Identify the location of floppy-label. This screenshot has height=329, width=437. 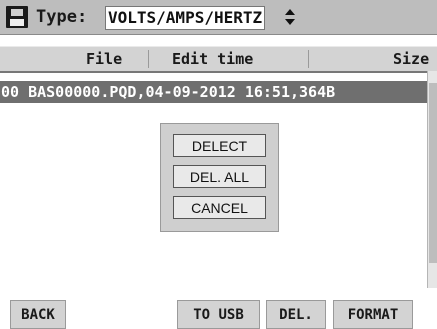
(17, 22).